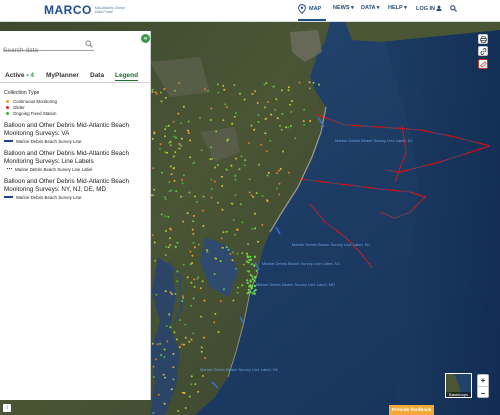 This screenshot has width=500, height=415. What do you see at coordinates (97, 75) in the screenshot?
I see `tab-data: Data` at bounding box center [97, 75].